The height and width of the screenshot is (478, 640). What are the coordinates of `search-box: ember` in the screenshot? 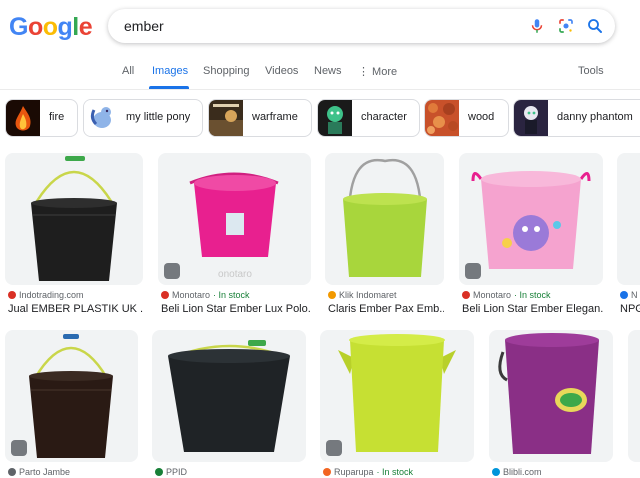 It's located at (361, 26).